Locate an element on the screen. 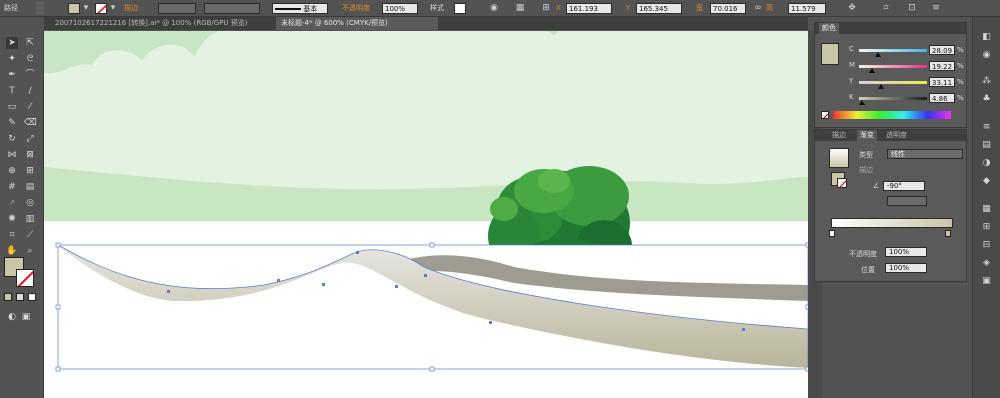 This screenshot has width=1000, height=398. pencil-tool-icon: ✎ is located at coordinates (12, 123).